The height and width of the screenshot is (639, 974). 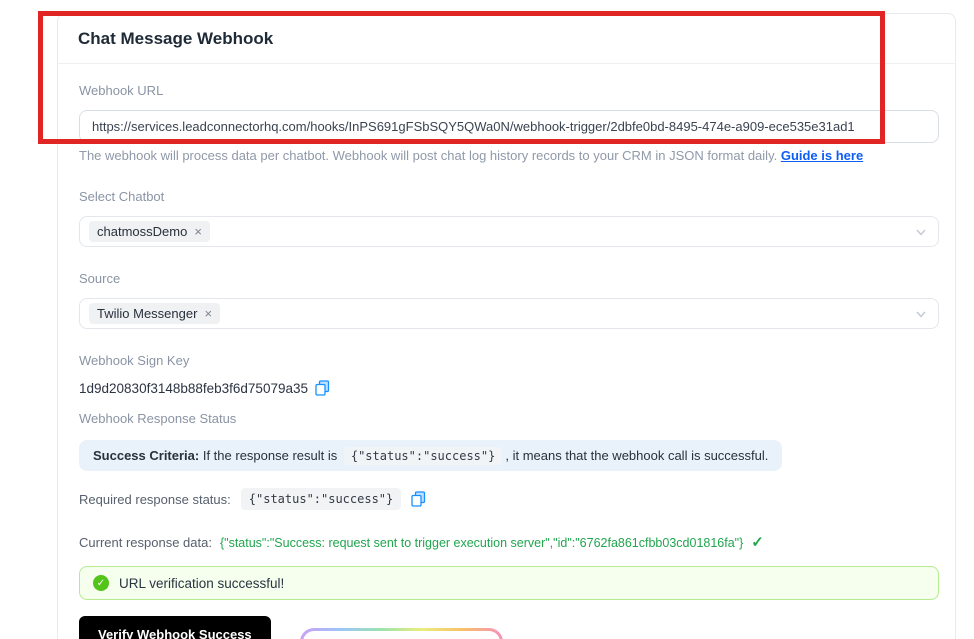 I want to click on verification-success-text: URL verification successful!, so click(x=202, y=583).